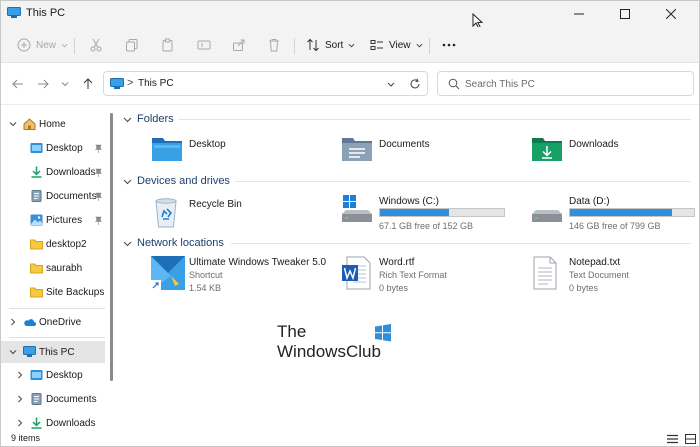 The width and height of the screenshot is (700, 447). Describe the element at coordinates (404, 144) in the screenshot. I see `tile-name: Documents` at that location.